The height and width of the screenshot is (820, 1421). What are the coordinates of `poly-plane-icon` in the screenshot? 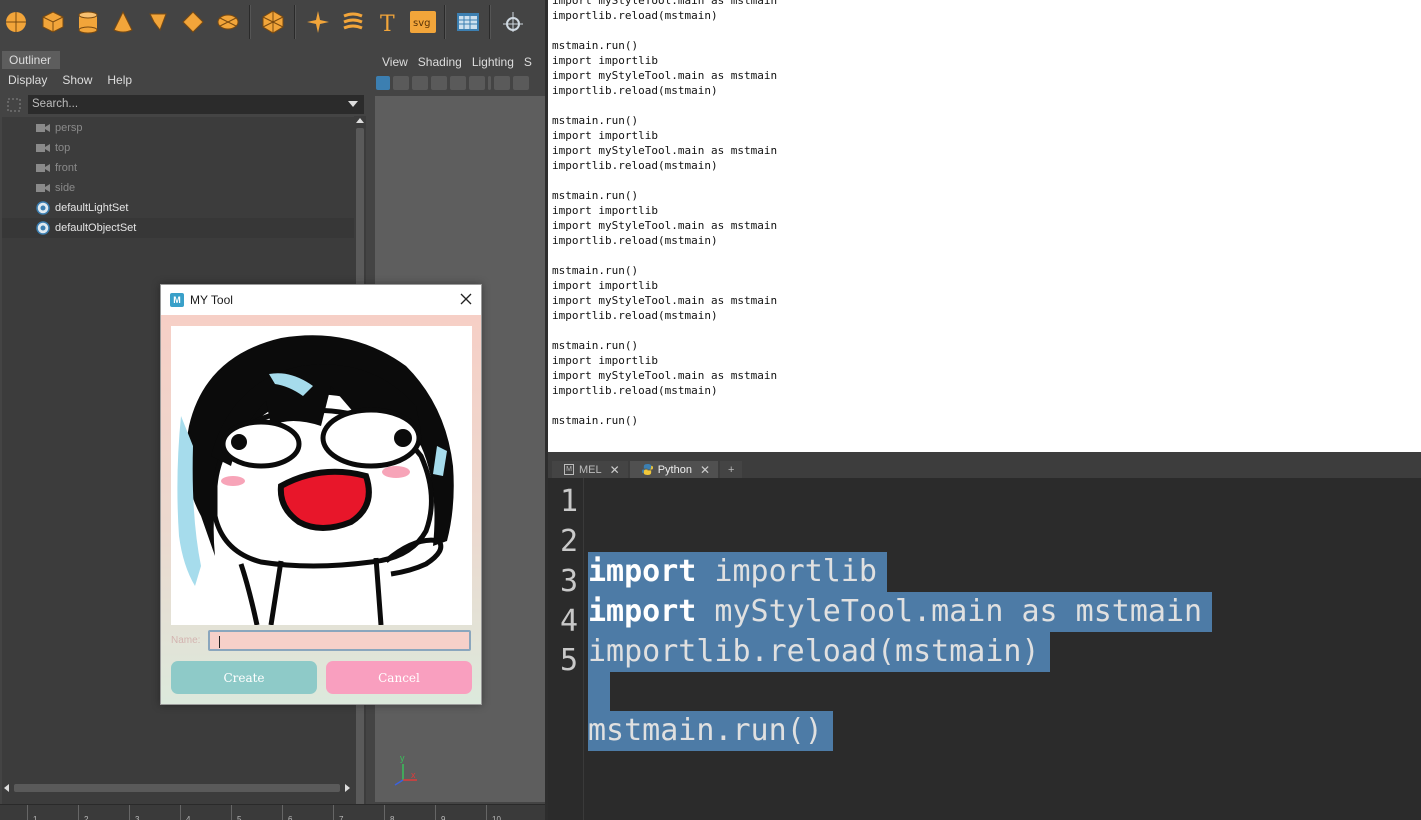 It's located at (193, 22).